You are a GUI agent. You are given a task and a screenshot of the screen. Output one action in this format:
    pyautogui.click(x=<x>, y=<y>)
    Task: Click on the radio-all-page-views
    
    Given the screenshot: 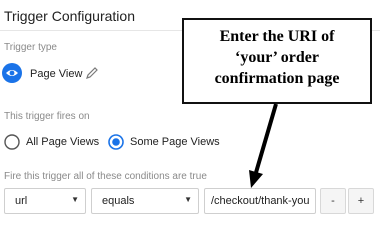 What is the action you would take?
    pyautogui.click(x=12, y=142)
    